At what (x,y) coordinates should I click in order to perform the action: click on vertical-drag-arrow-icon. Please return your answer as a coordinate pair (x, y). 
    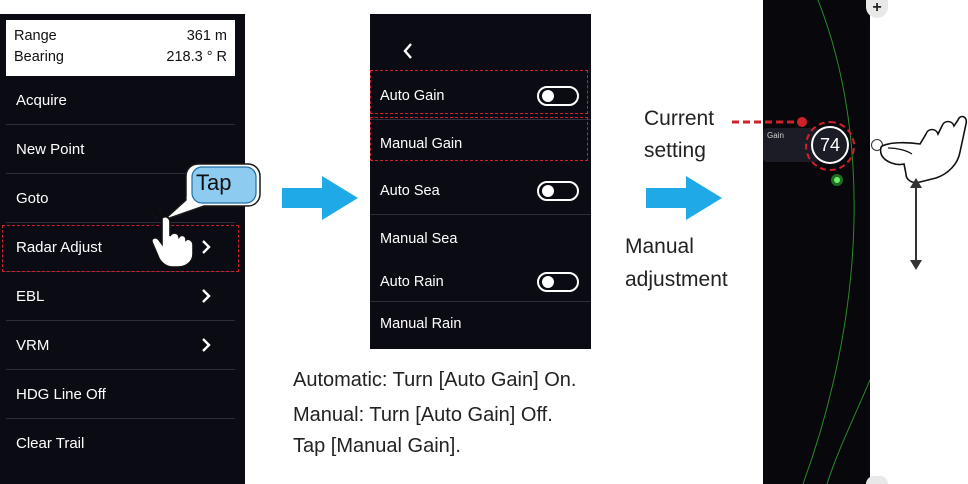
    Looking at the image, I should click on (916, 224).